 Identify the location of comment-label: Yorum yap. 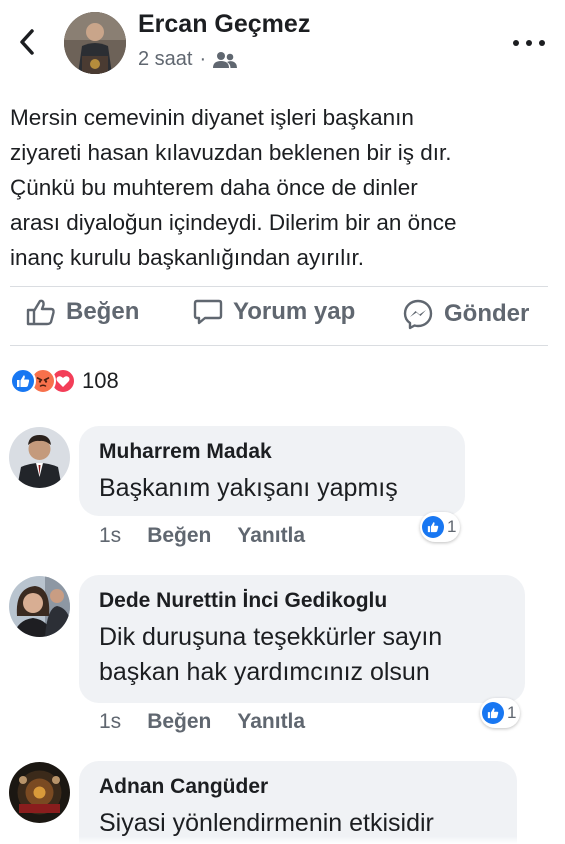
(294, 311).